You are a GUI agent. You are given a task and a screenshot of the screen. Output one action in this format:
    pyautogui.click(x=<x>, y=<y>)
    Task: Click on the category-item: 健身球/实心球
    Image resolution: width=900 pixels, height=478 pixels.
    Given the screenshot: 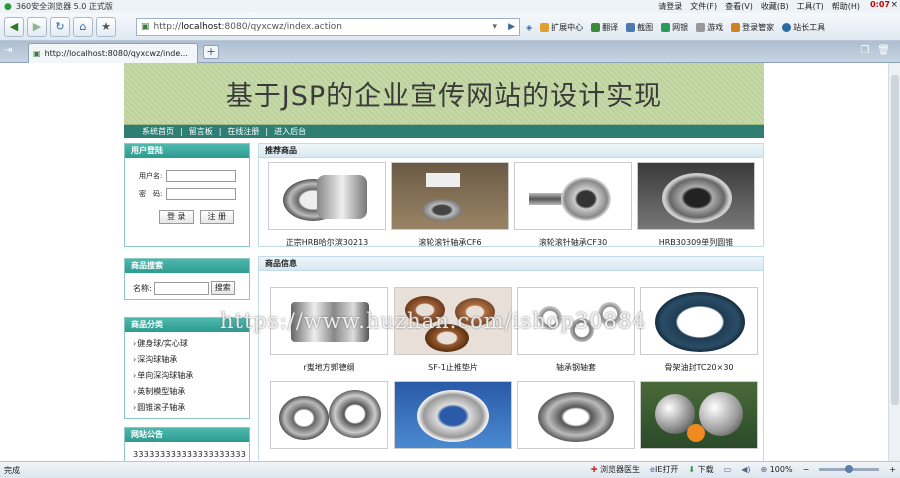 What is the action you would take?
    pyautogui.click(x=191, y=344)
    